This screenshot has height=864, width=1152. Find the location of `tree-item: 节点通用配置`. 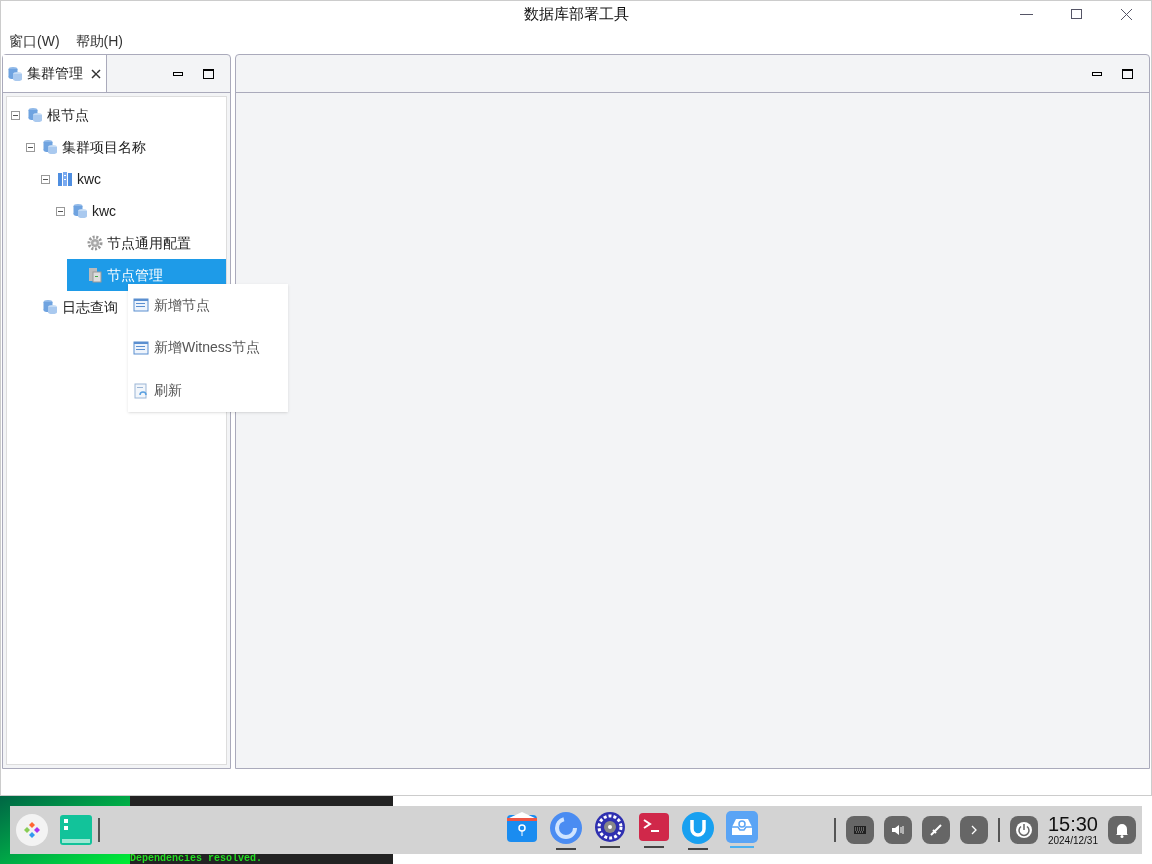

tree-item: 节点通用配置 is located at coordinates (146, 243).